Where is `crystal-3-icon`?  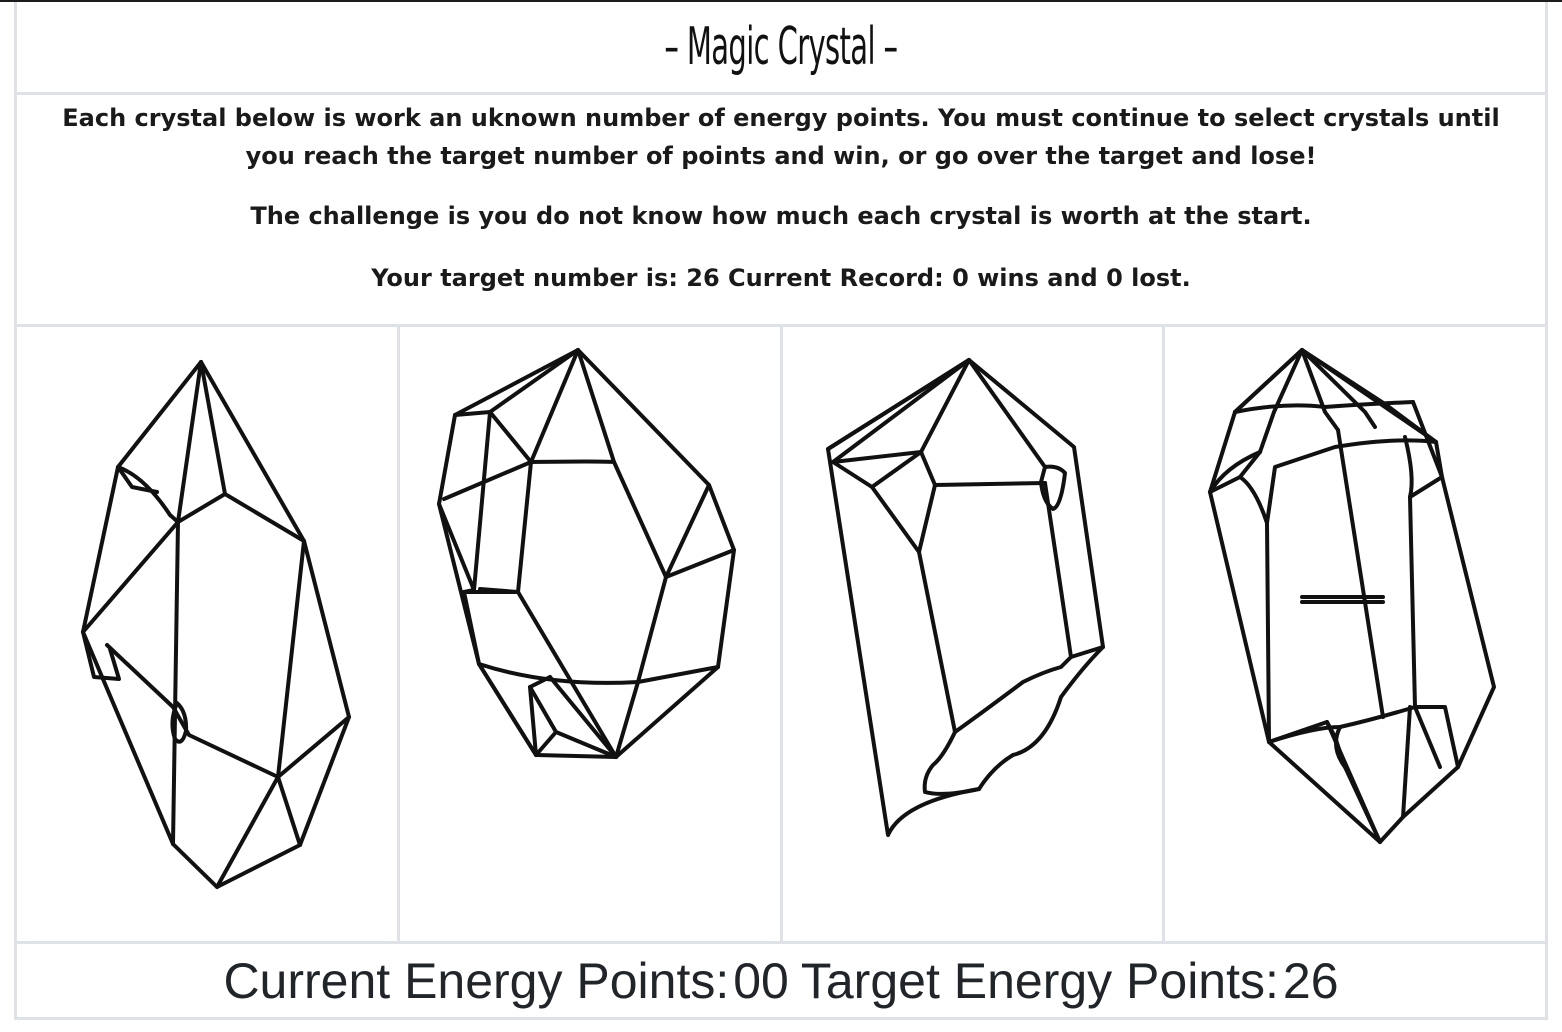 crystal-3-icon is located at coordinates (965, 597).